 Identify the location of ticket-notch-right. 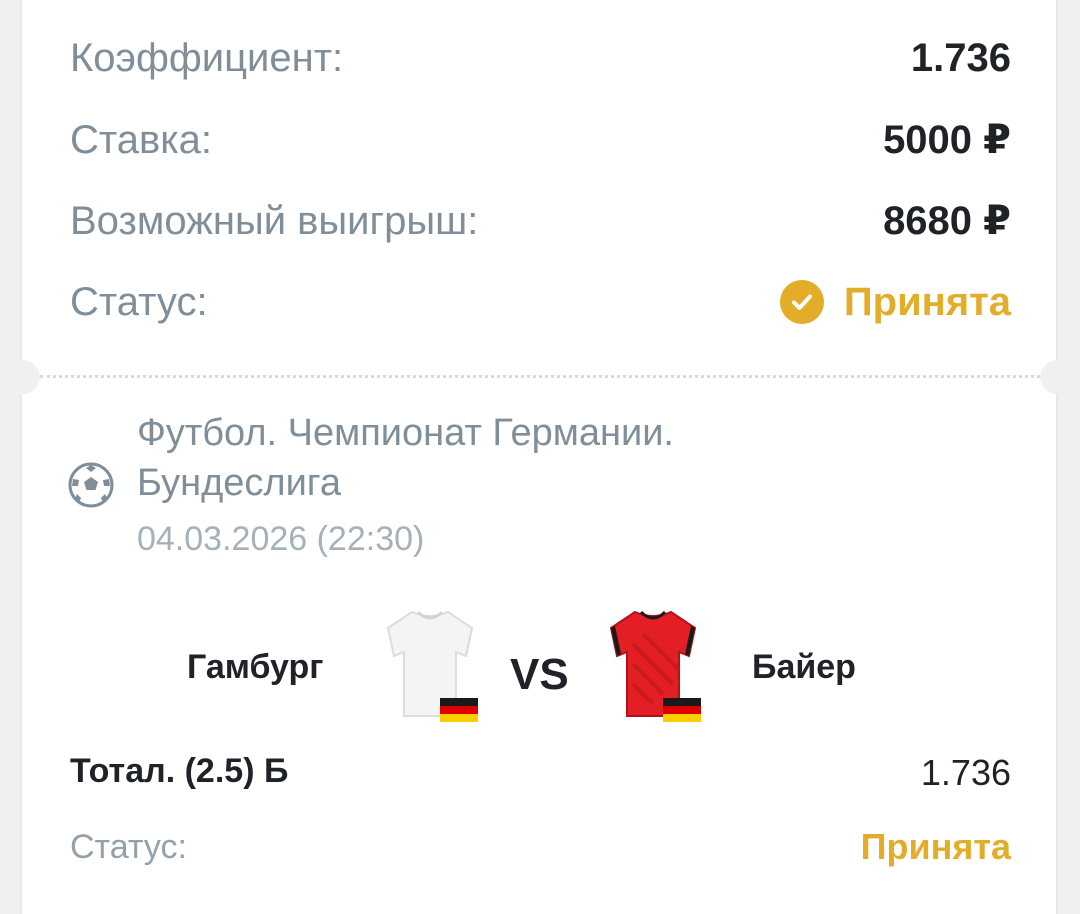
(1057, 377).